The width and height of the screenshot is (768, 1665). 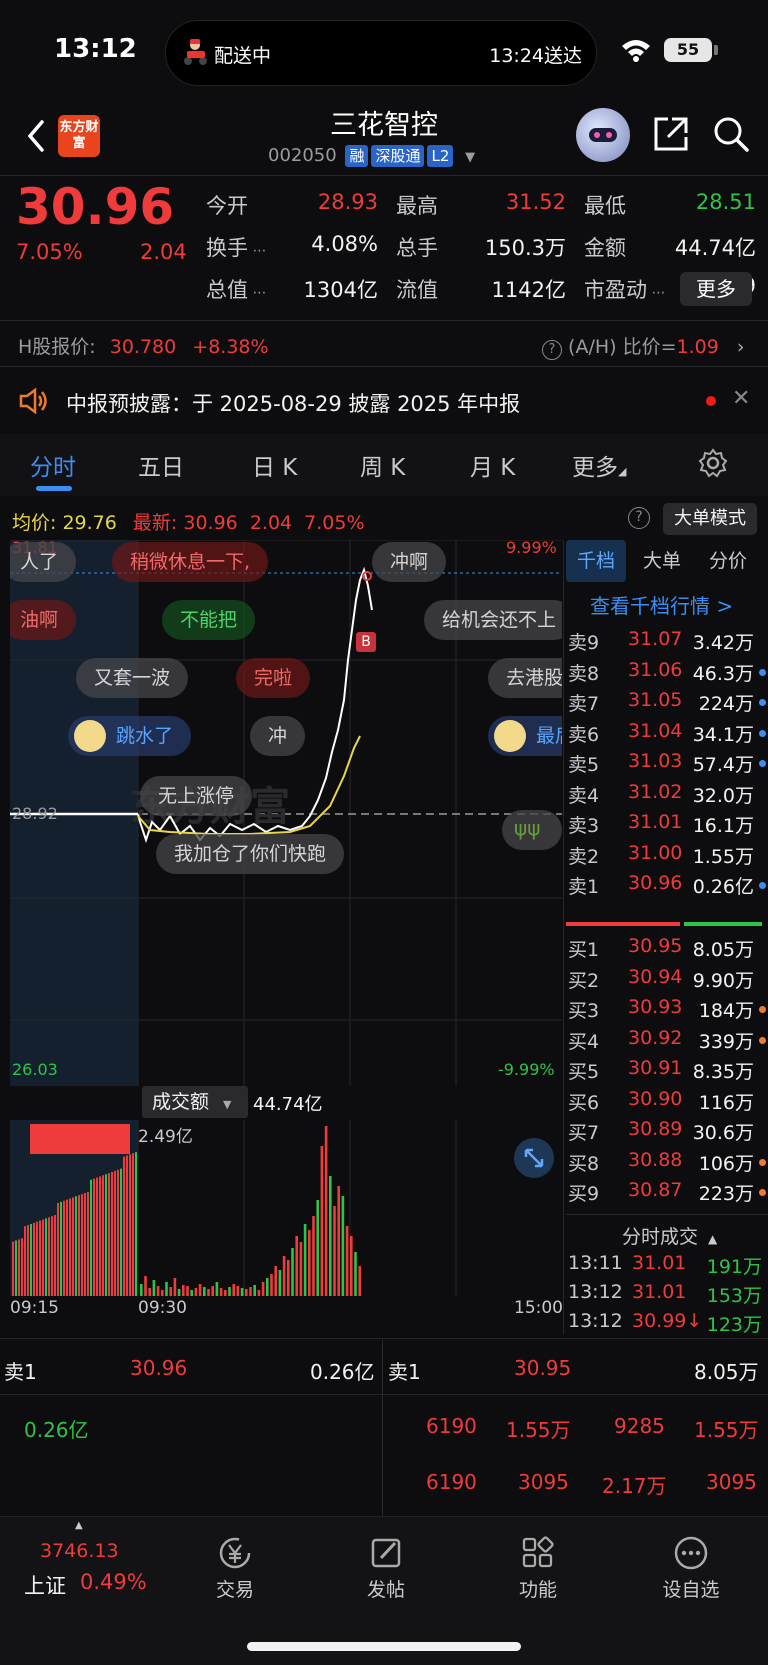 I want to click on level-volume: 116万, so click(x=726, y=1102).